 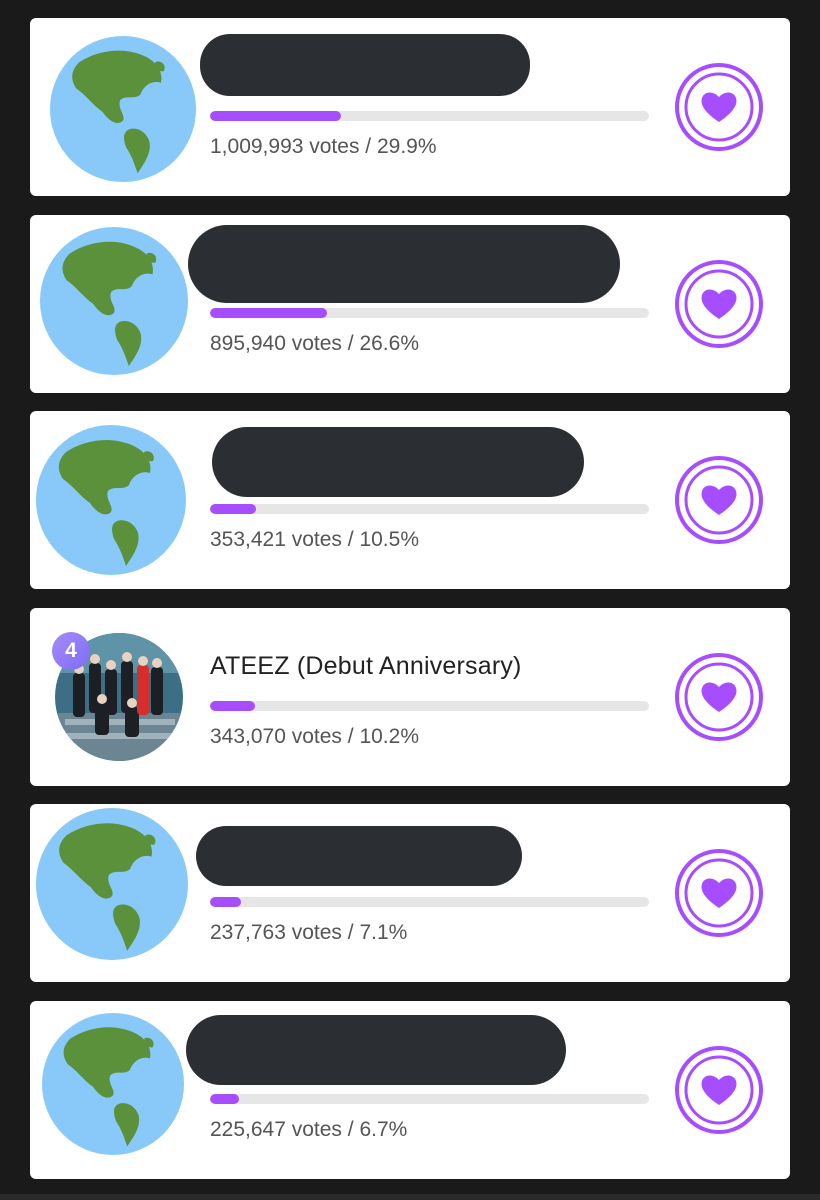 I want to click on ranking-card: 895,940 votes / 26.6%, so click(x=410, y=304).